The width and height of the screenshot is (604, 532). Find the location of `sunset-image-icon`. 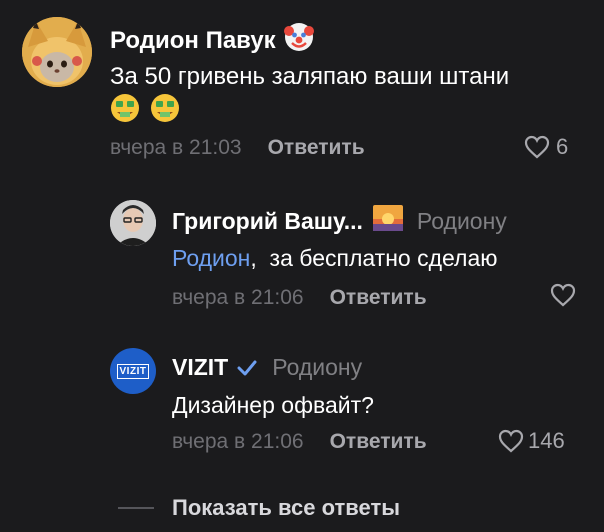

sunset-image-icon is located at coordinates (387, 221).